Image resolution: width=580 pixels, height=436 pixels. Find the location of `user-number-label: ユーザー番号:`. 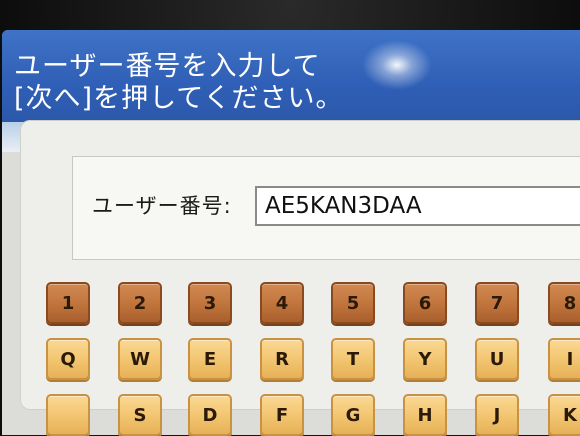

user-number-label: ユーザー番号: is located at coordinates (162, 206).